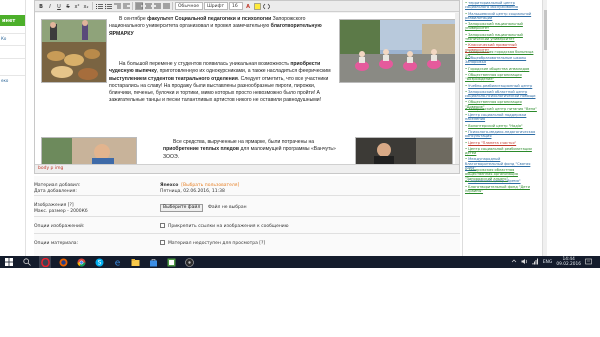  What do you see at coordinates (189, 6) in the screenshot?
I see `style-select: Обычное` at bounding box center [189, 6].